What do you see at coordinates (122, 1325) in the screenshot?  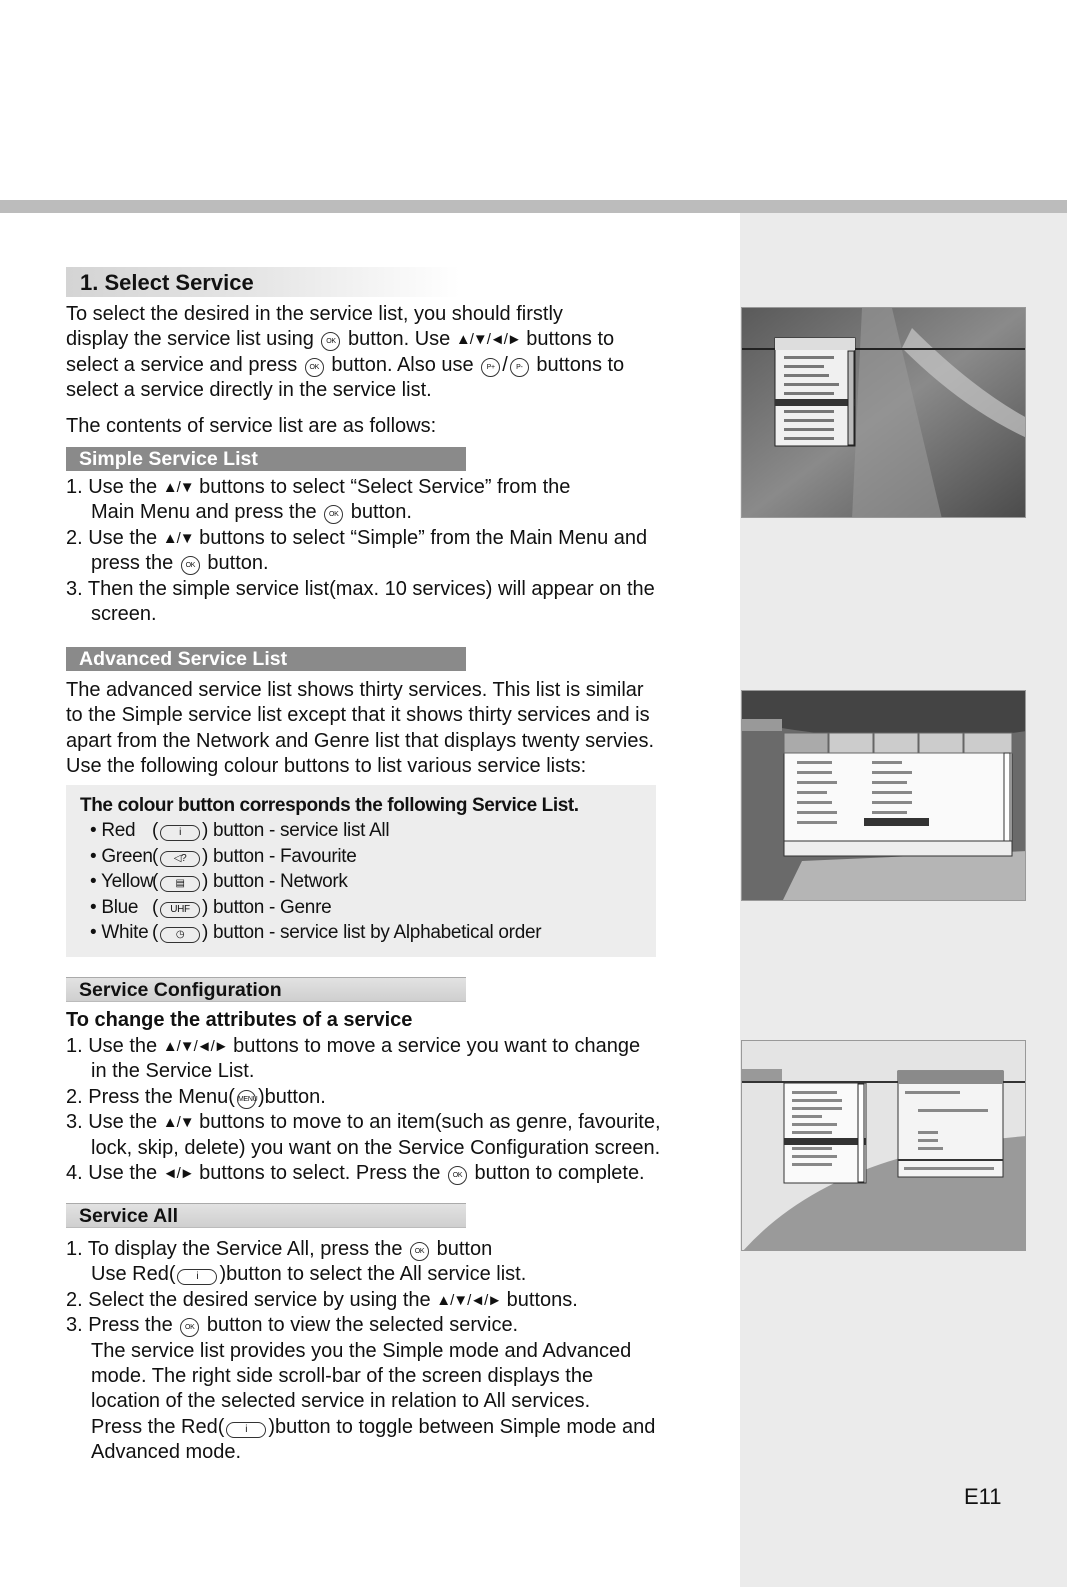 I see `text-segment: 3. Press the` at bounding box center [122, 1325].